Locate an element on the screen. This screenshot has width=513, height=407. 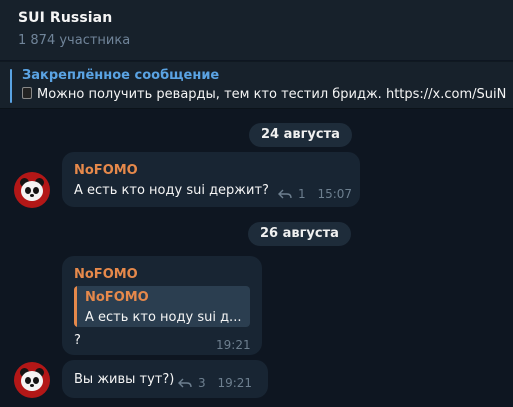
chat-title: SUI Russian is located at coordinates (65, 18).